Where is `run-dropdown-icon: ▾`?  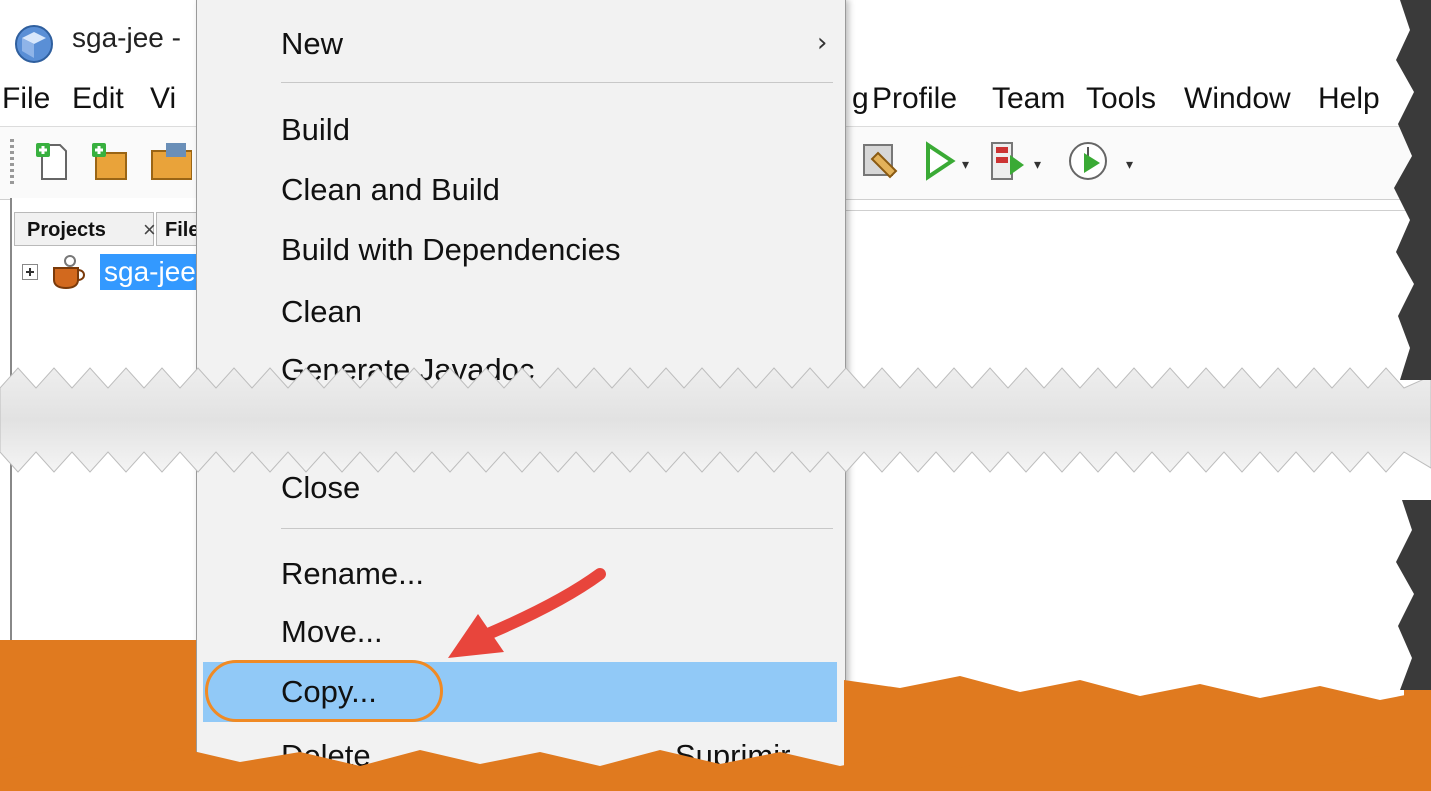
run-dropdown-icon: ▾ is located at coordinates (965, 165).